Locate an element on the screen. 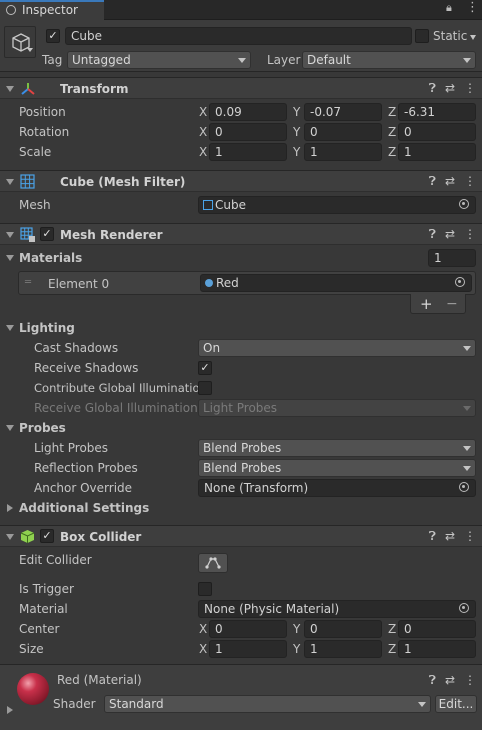  mesh-filter-header: Cube (Mesh Filter) ❓︎ ⇄ ⋮ is located at coordinates (241, 181).